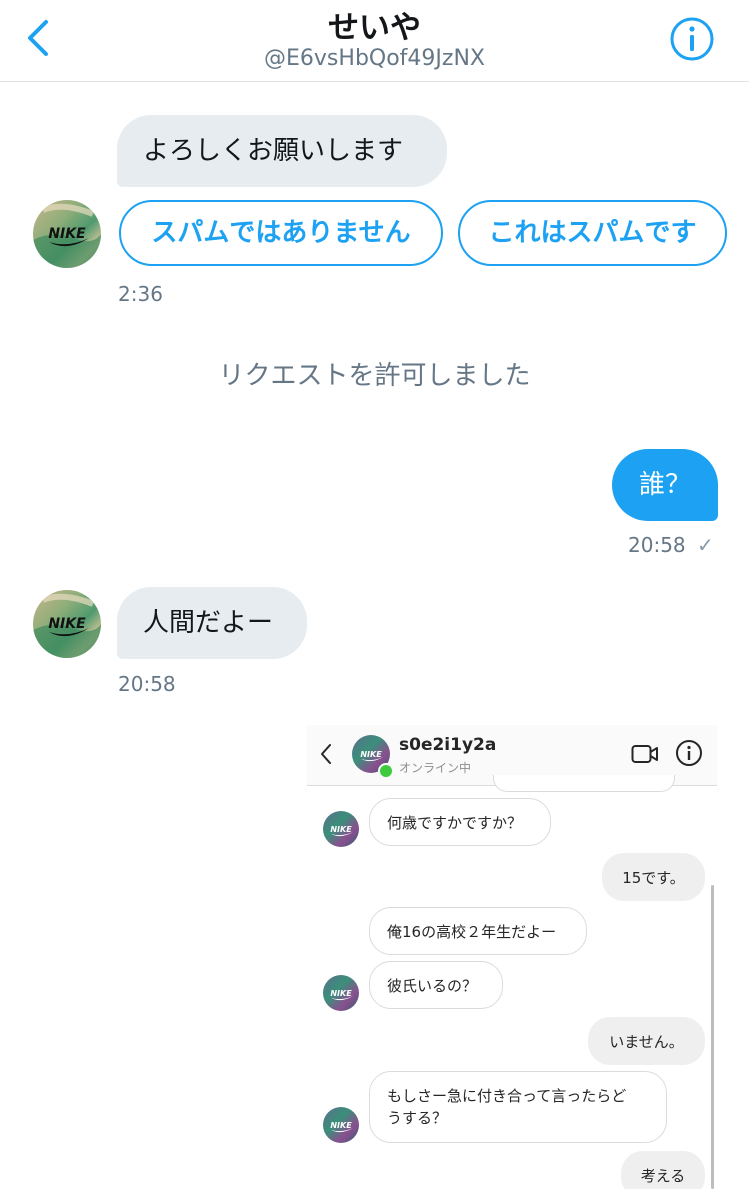 The height and width of the screenshot is (1189, 749). Describe the element at coordinates (374, 28) in the screenshot. I see `conversation-name: せいや` at that location.